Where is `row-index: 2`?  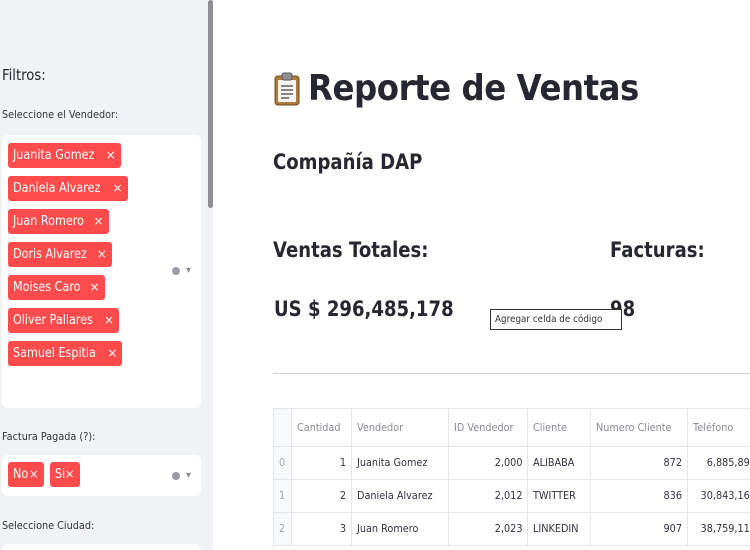 row-index: 2 is located at coordinates (283, 529).